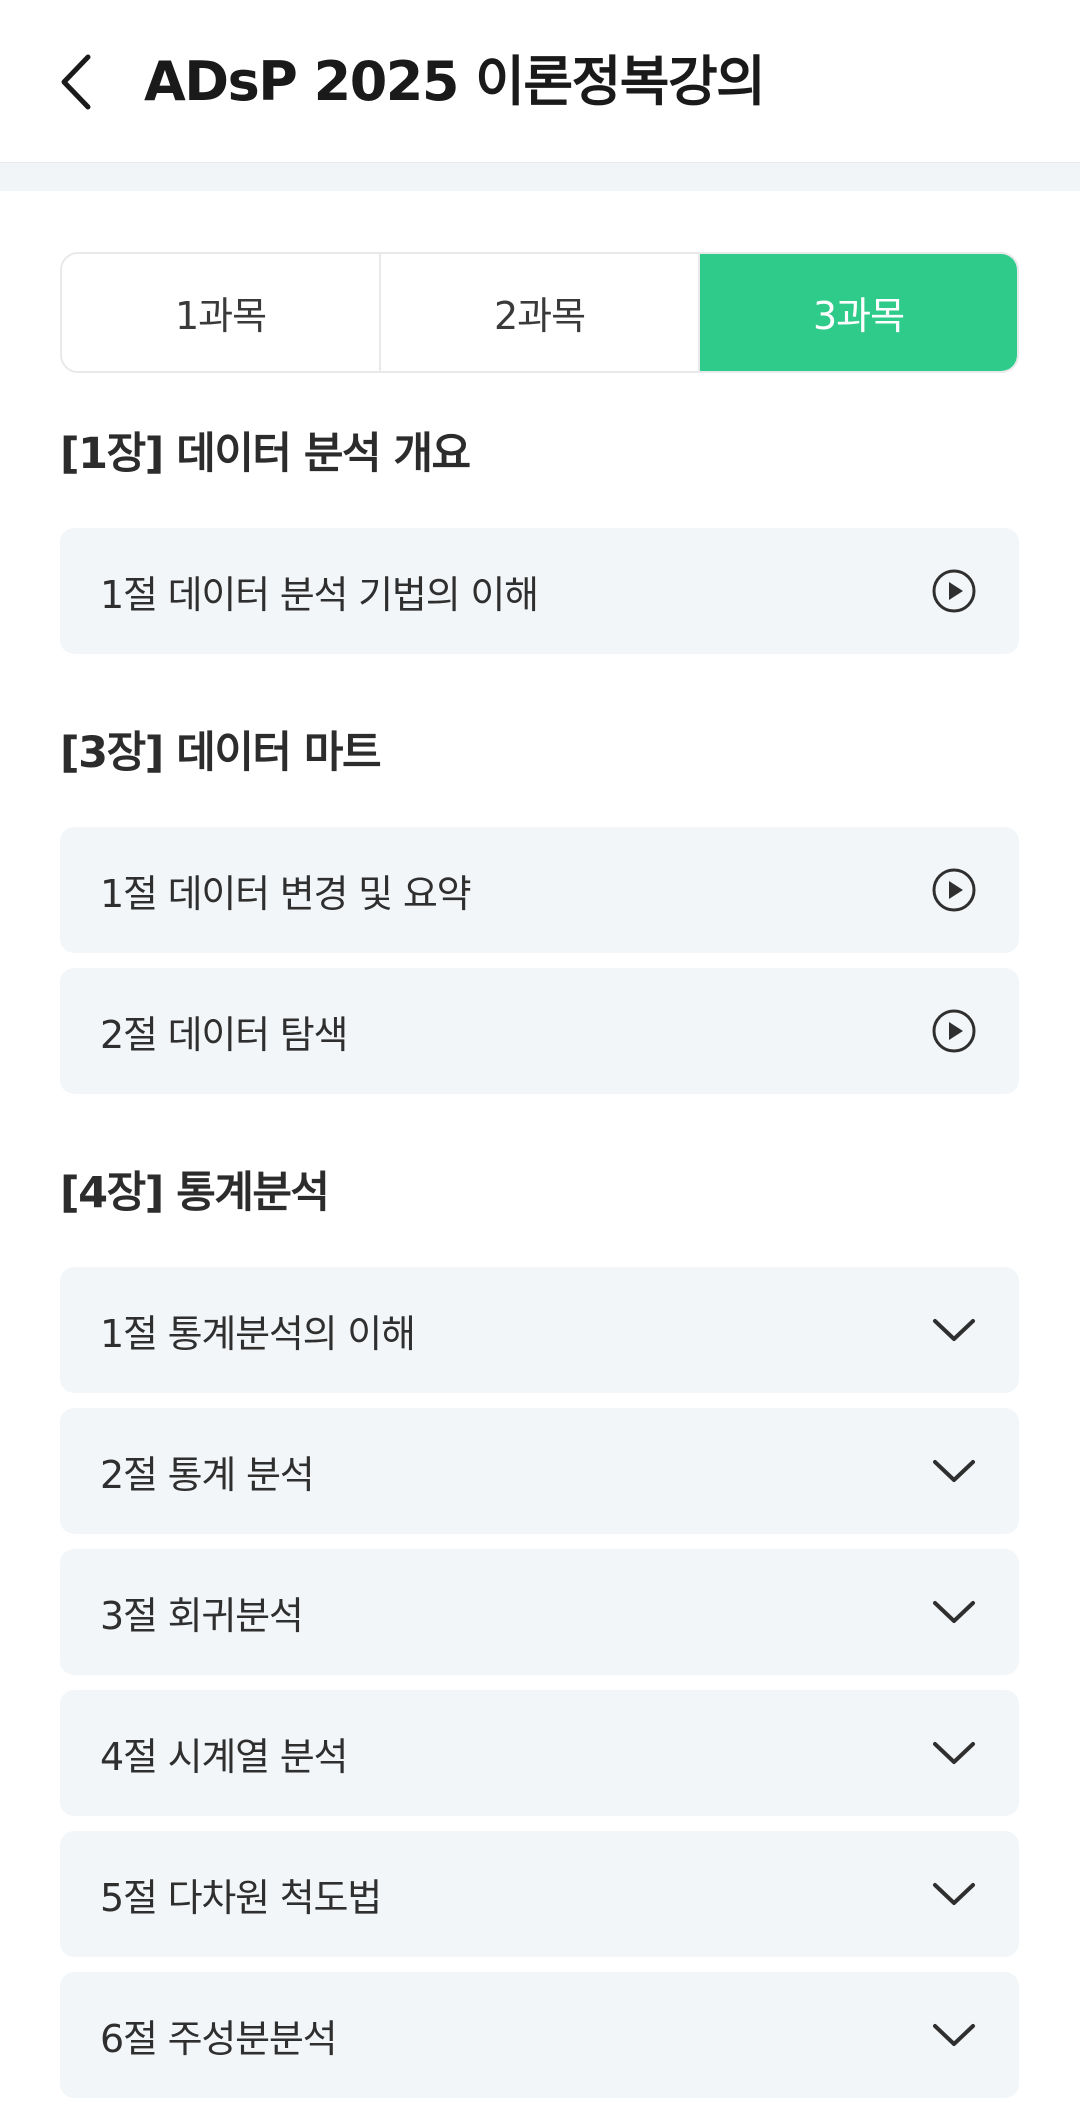 The image size is (1080, 2113). I want to click on tab-subject-3: 3과목, so click(858, 312).